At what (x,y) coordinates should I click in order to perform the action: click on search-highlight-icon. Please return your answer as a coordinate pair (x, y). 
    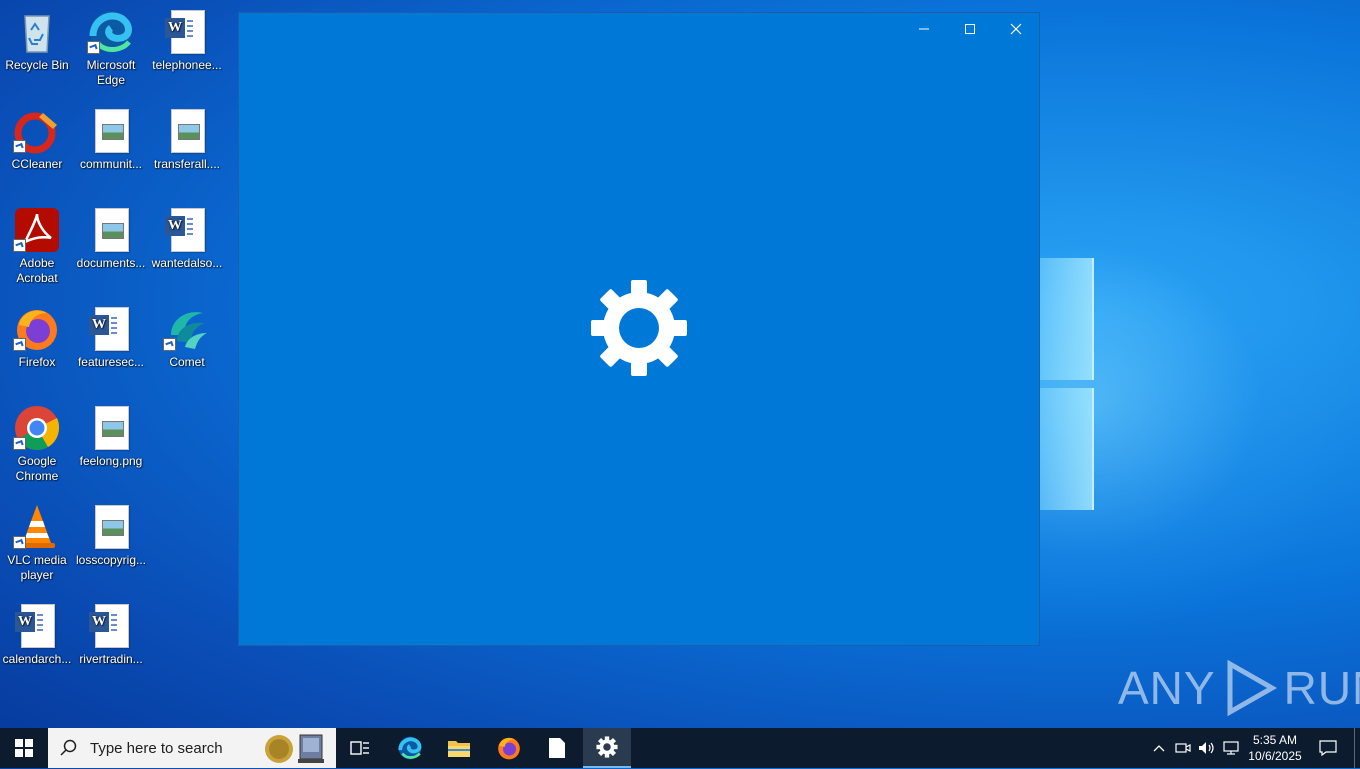
    Looking at the image, I should click on (294, 748).